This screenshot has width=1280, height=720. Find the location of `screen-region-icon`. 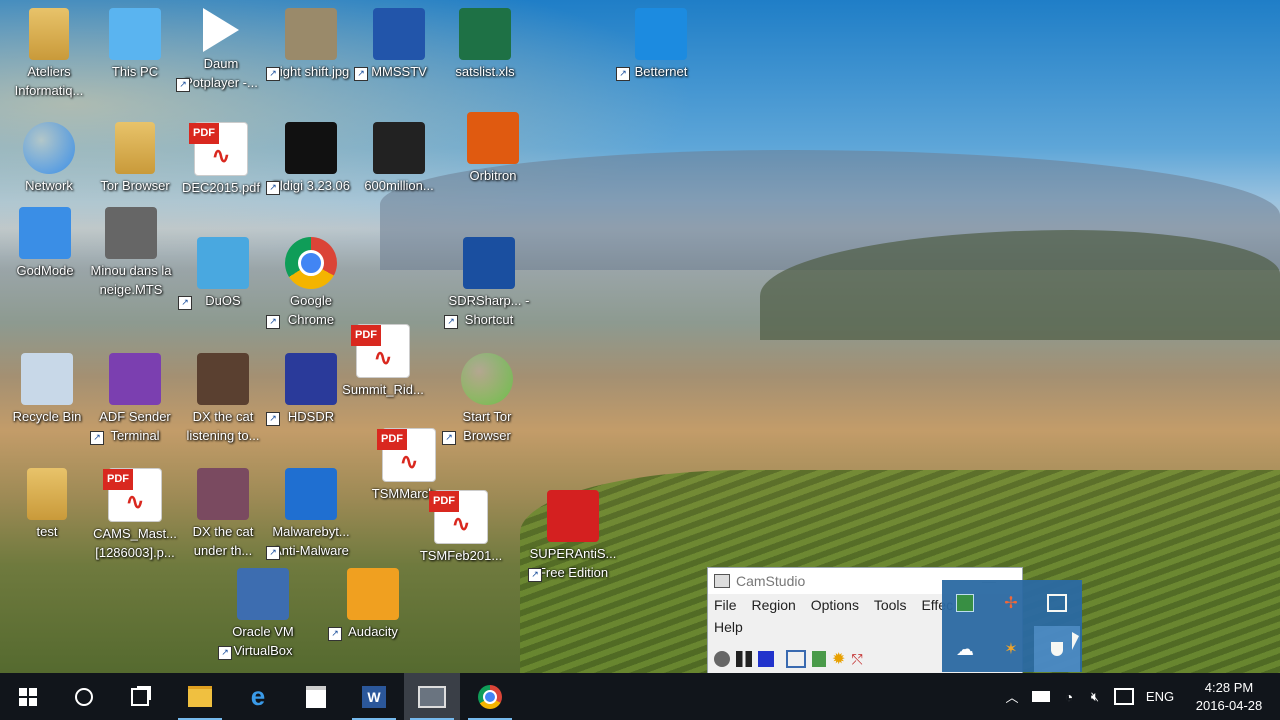

screen-region-icon is located at coordinates (796, 659).